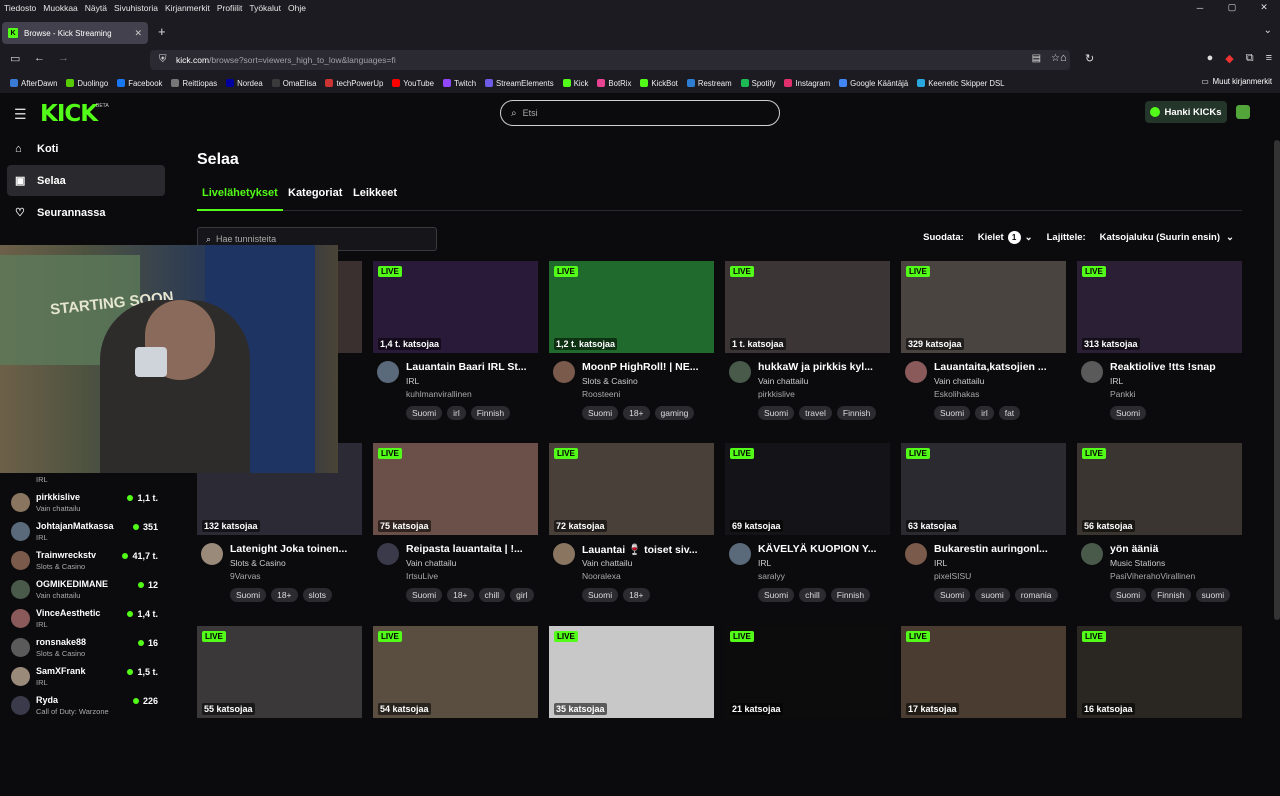 The height and width of the screenshot is (796, 1280). I want to click on sidebar-item-following: ♡ Seurannassa, so click(86, 212).